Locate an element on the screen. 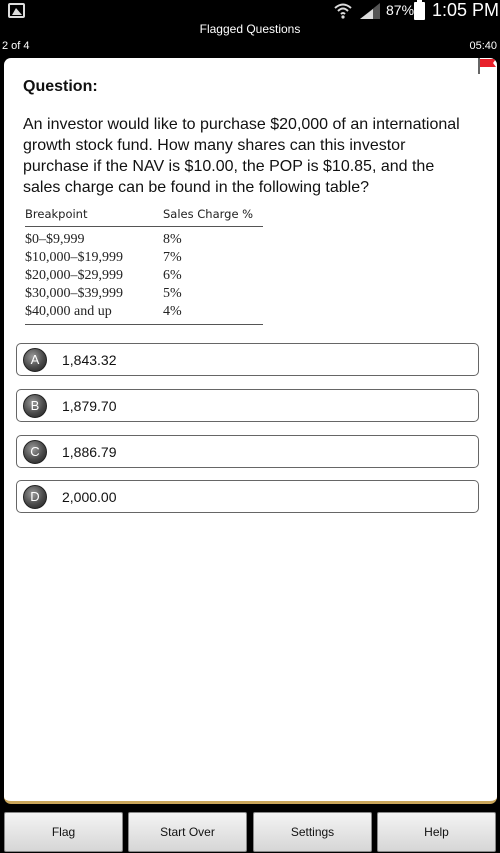 Image resolution: width=500 pixels, height=853 pixels. answer-value: 2,000.00 is located at coordinates (89, 497).